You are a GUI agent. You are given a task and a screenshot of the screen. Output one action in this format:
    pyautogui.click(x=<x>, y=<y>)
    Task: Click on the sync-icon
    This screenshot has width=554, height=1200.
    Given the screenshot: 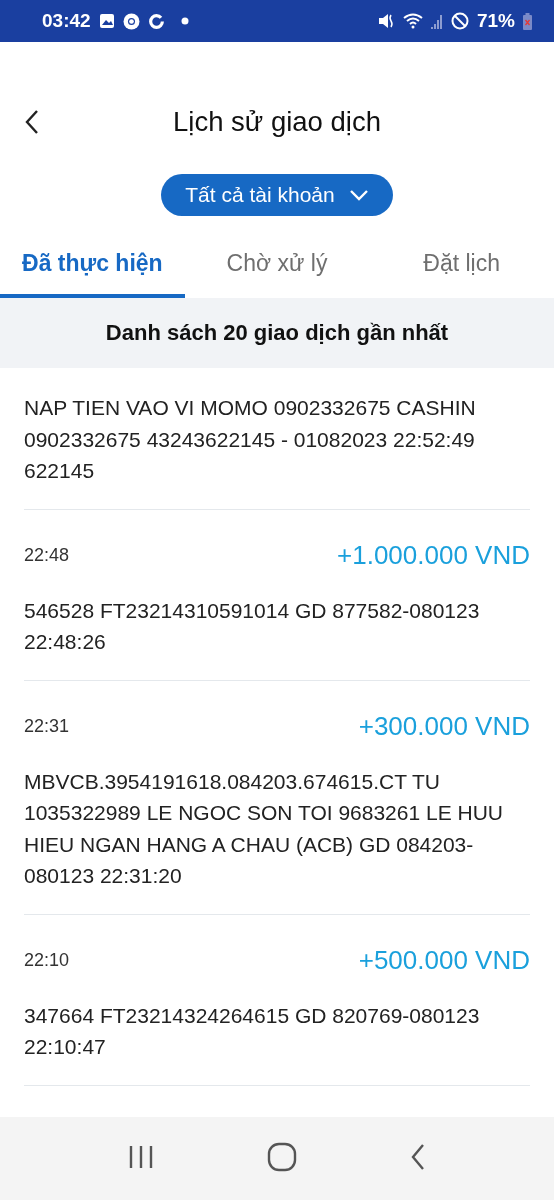 What is the action you would take?
    pyautogui.click(x=156, y=21)
    